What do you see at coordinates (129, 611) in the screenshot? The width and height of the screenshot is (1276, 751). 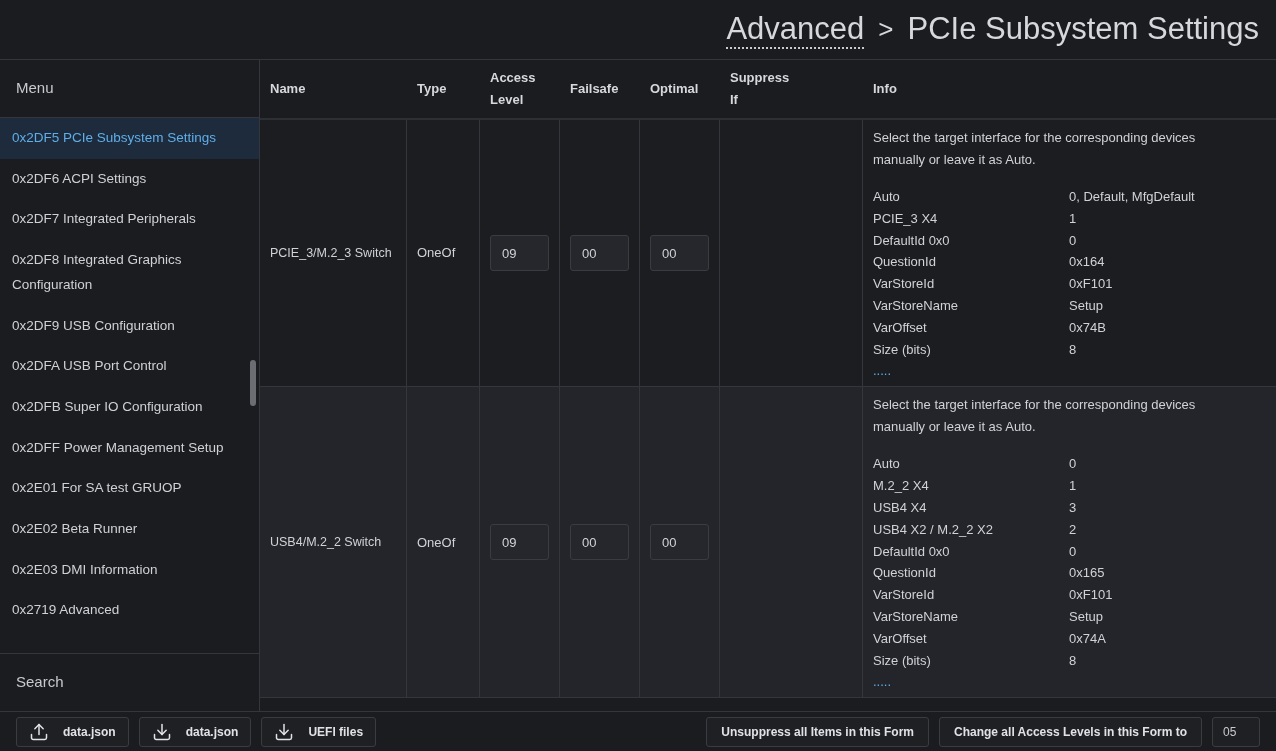 I see `menu-item: 0x2719 Advanced` at bounding box center [129, 611].